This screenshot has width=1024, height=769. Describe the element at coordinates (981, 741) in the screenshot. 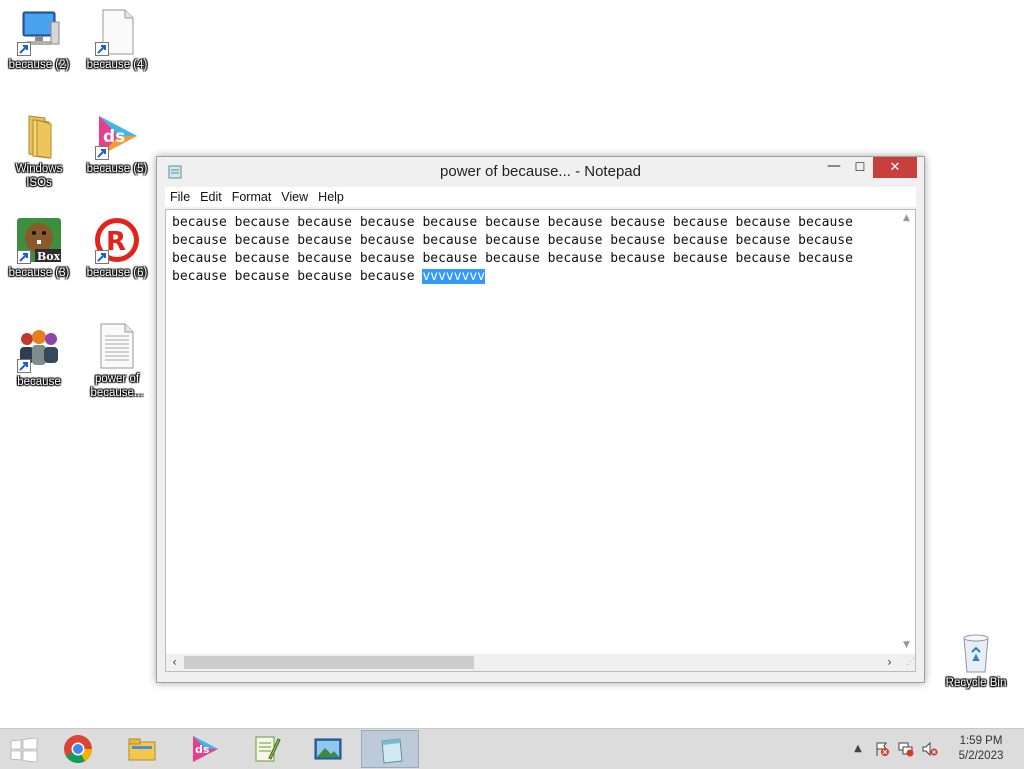

I see `clock-time: 1:59 PM` at that location.